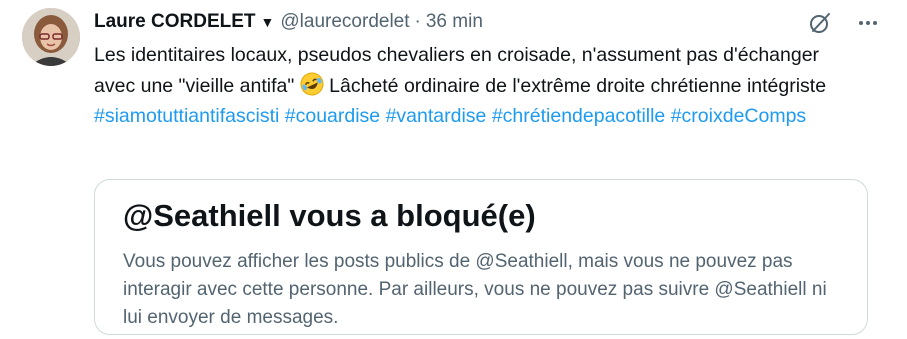  Describe the element at coordinates (738, 116) in the screenshot. I see `hashtag-link: #croixdeComps` at that location.